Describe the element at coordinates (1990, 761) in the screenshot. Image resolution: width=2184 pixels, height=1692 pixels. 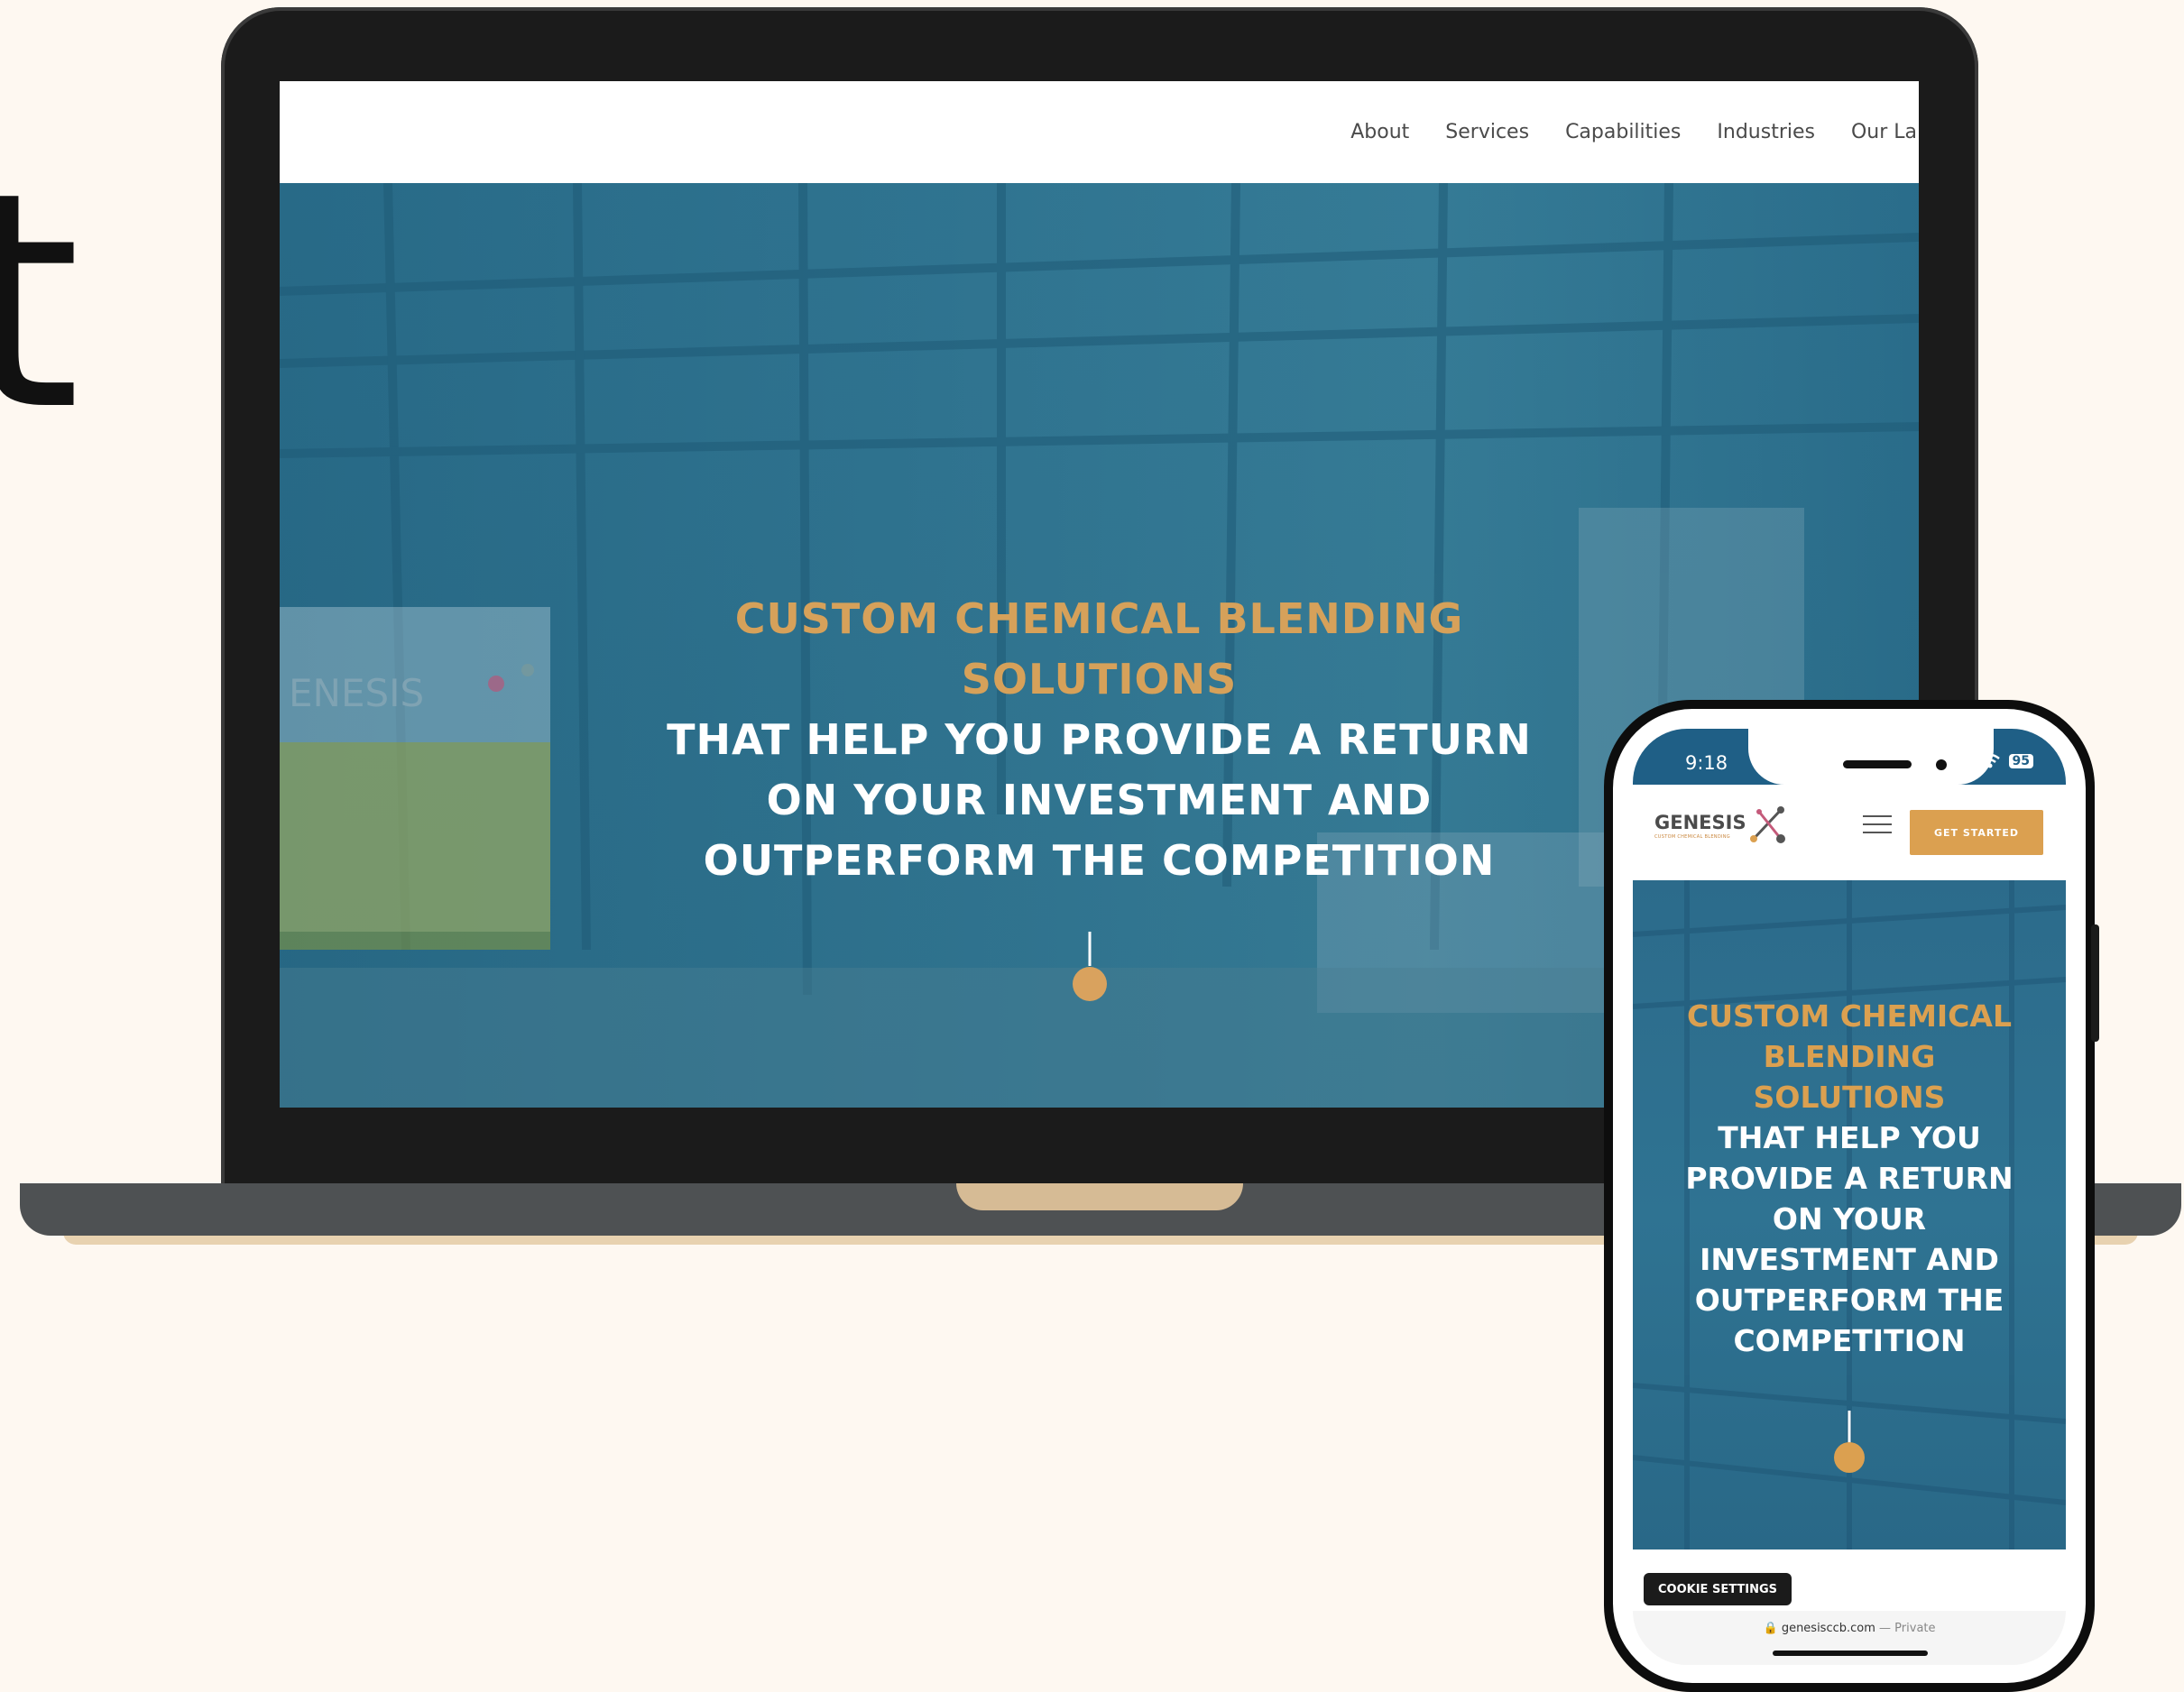
I see `wifi-icon` at that location.